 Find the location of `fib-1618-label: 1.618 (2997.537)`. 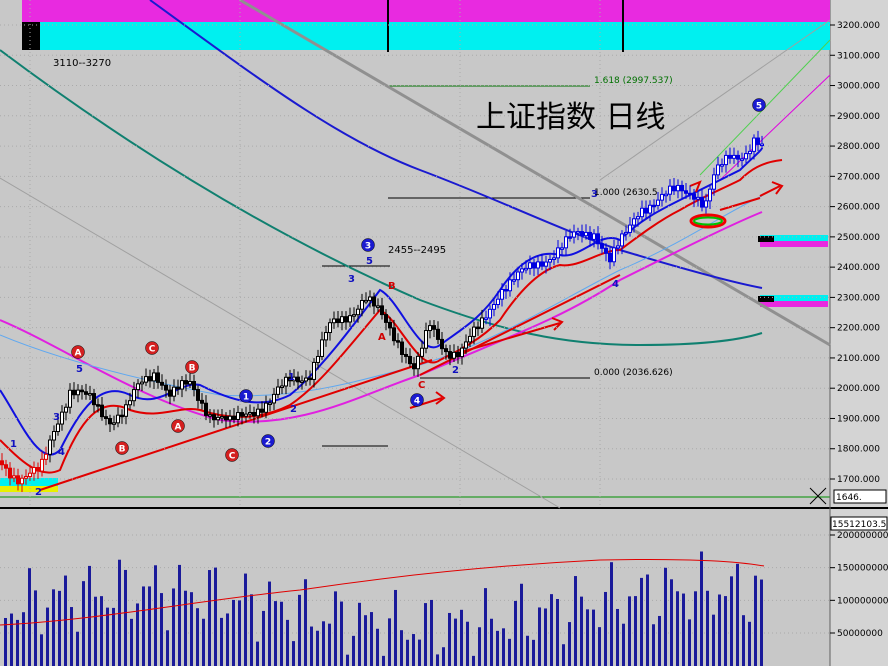

fib-1618-label: 1.618 (2997.537) is located at coordinates (633, 81).